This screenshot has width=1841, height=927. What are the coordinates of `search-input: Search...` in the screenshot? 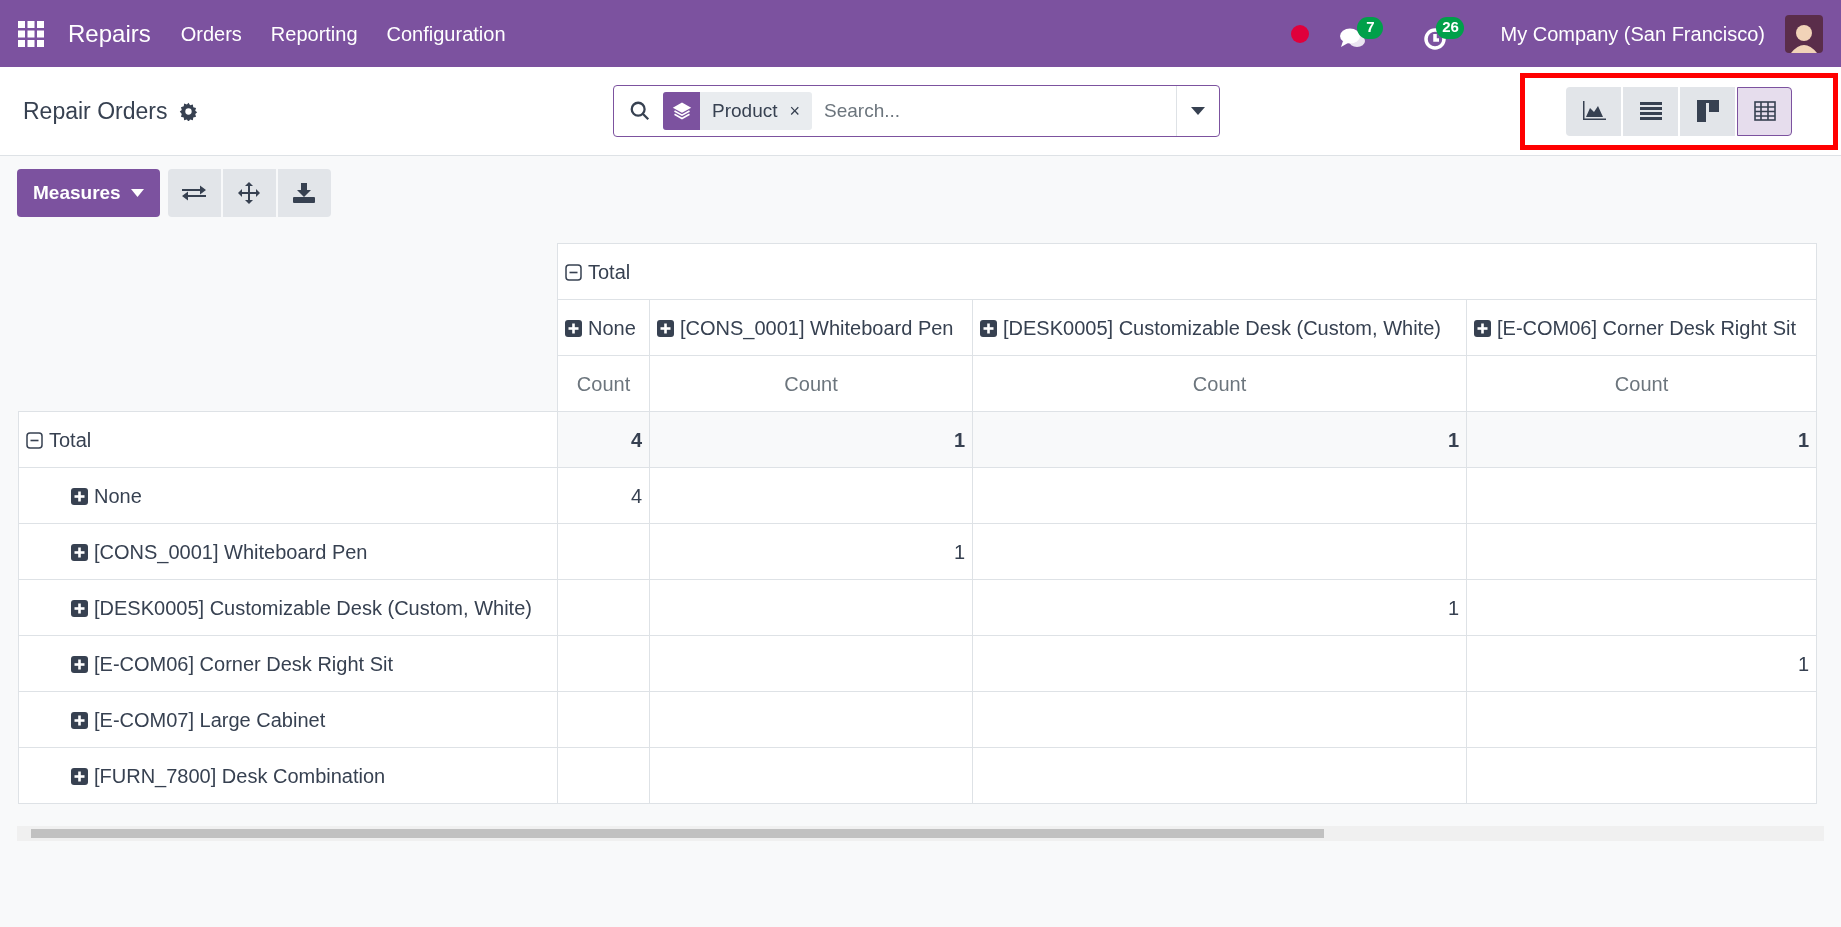 It's located at (1000, 111).